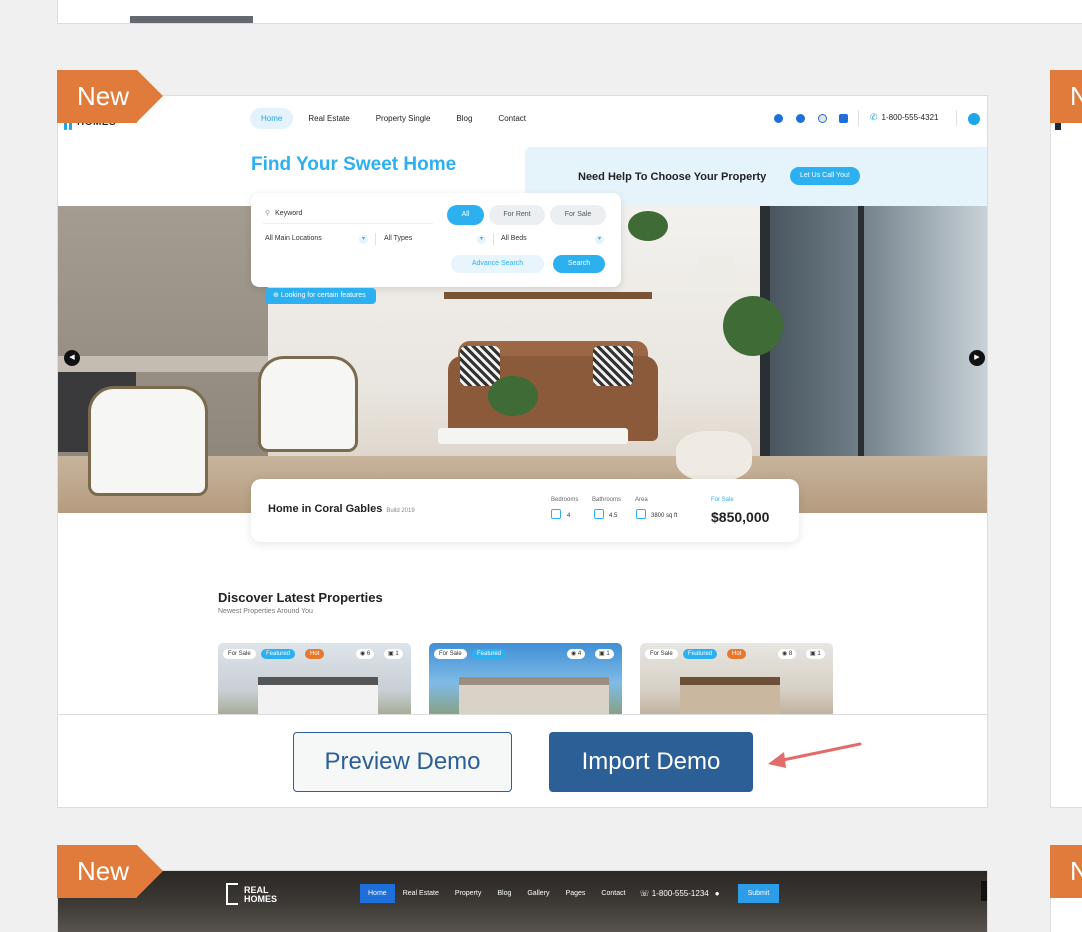  What do you see at coordinates (110, 96) in the screenshot?
I see `new-badge: New` at bounding box center [110, 96].